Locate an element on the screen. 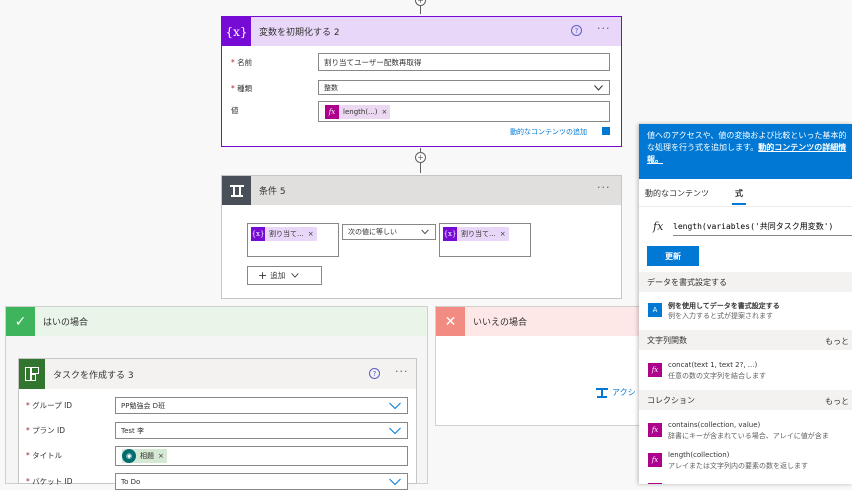 This screenshot has height=490, width=852. checkmark-icon: ✓ is located at coordinates (20, 321).